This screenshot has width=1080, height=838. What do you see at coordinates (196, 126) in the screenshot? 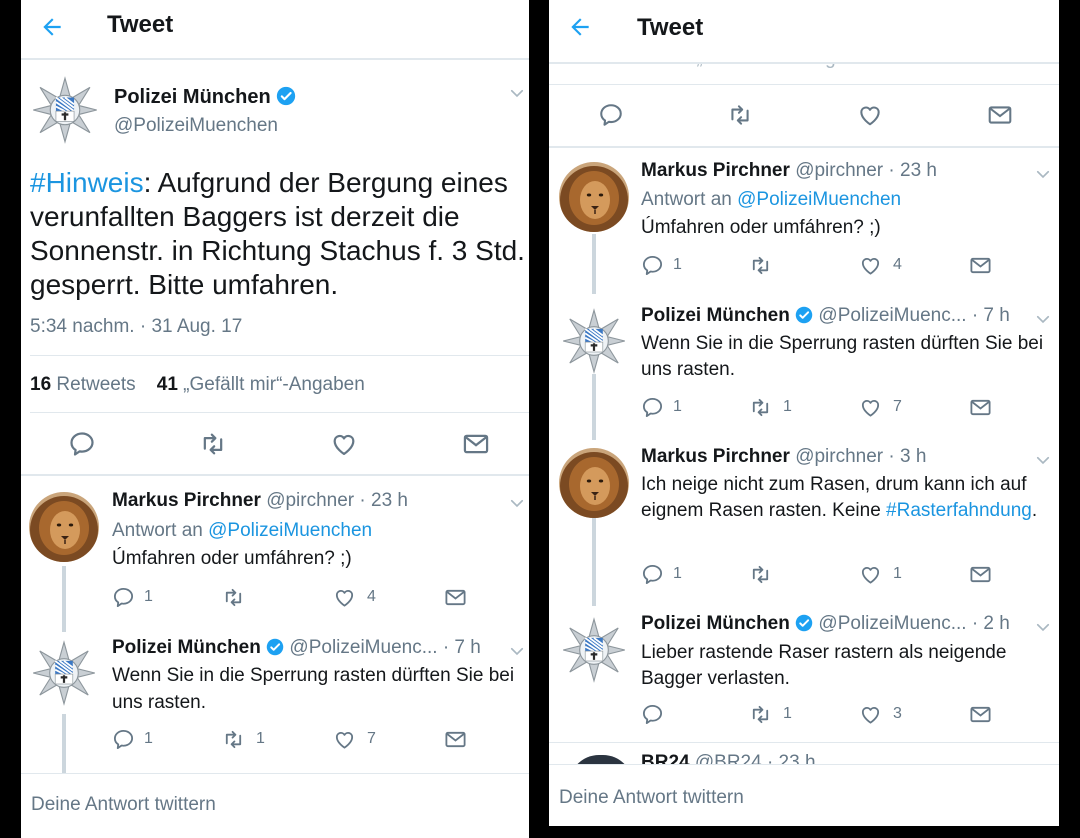
I see `author-handle: @PolizeiMuenchen` at bounding box center [196, 126].